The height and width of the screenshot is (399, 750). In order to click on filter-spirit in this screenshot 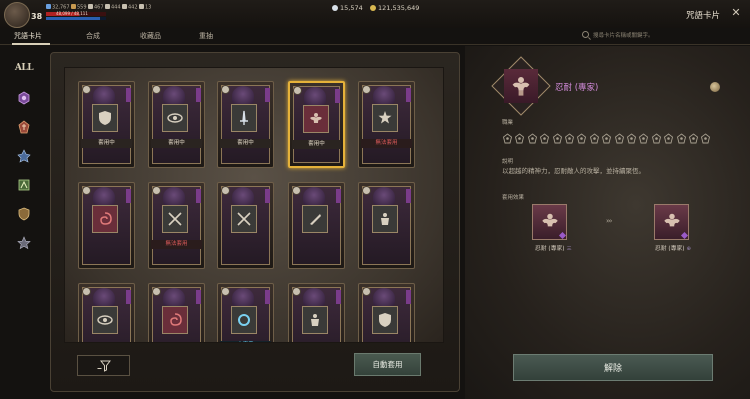, I will do `click(24, 98)`.